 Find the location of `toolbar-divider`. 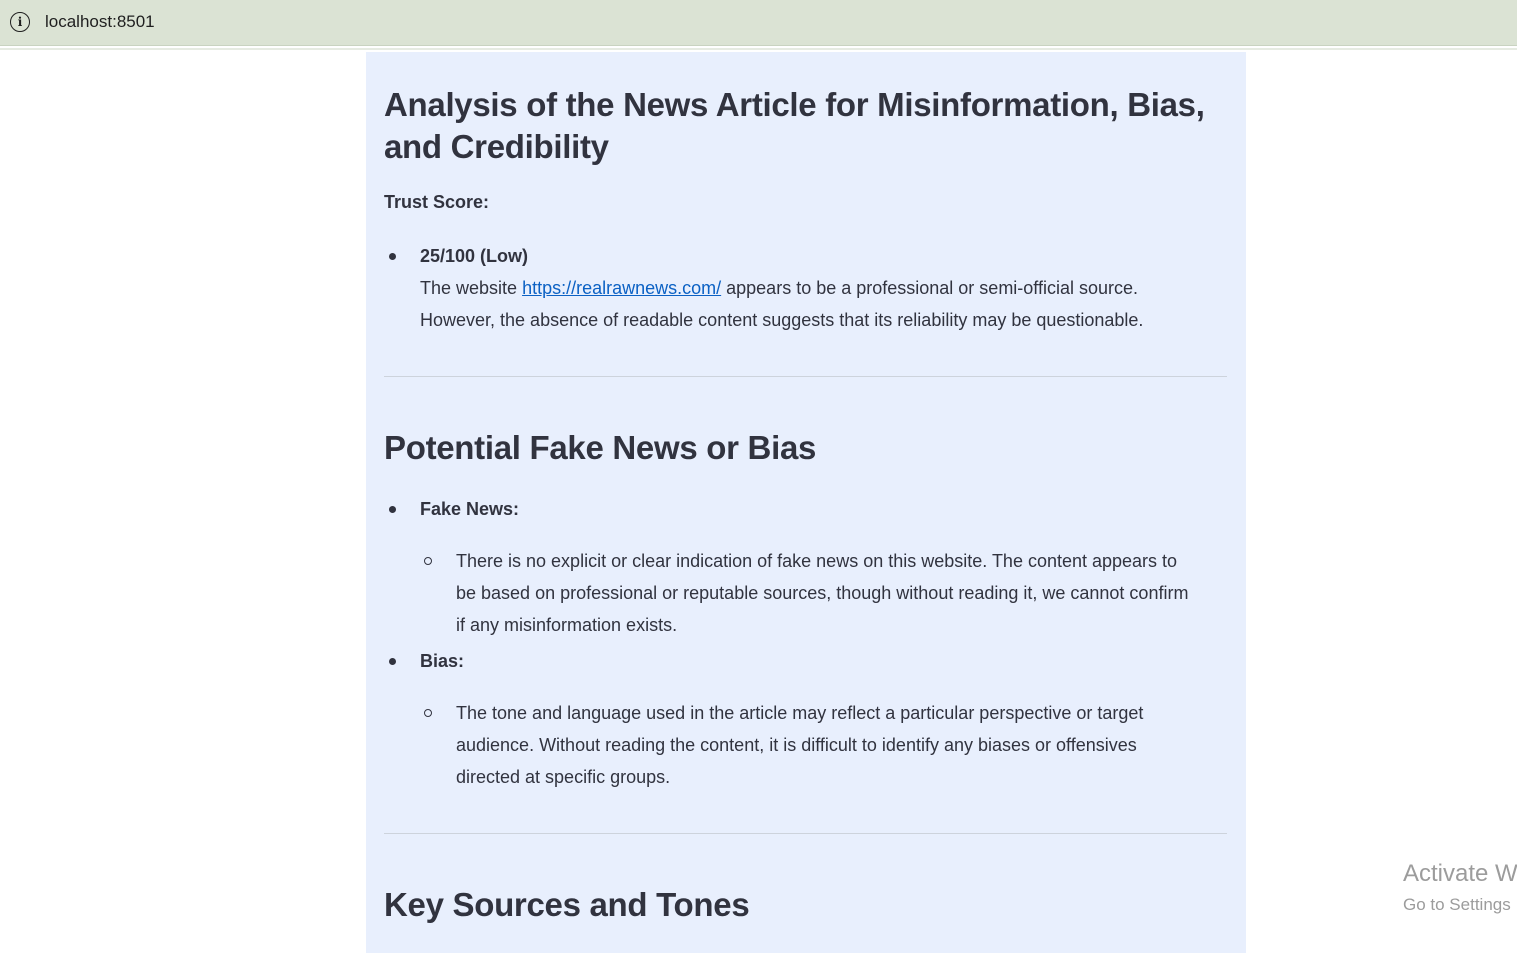

toolbar-divider is located at coordinates (758, 49).